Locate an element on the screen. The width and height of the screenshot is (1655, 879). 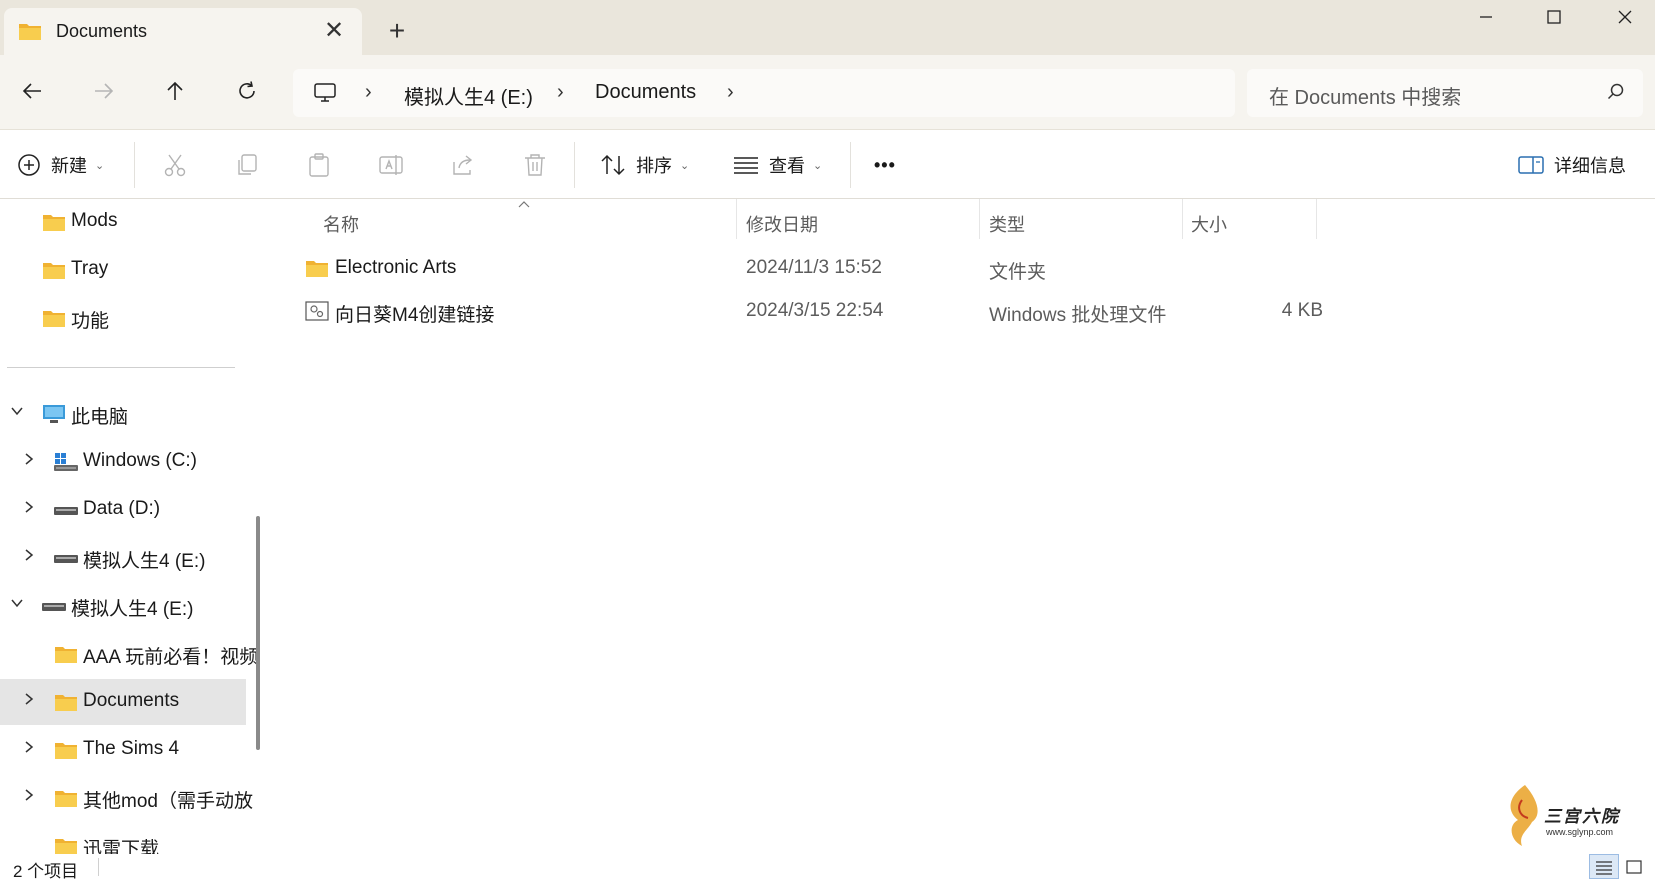
details-view-icon is located at coordinates (1604, 867).